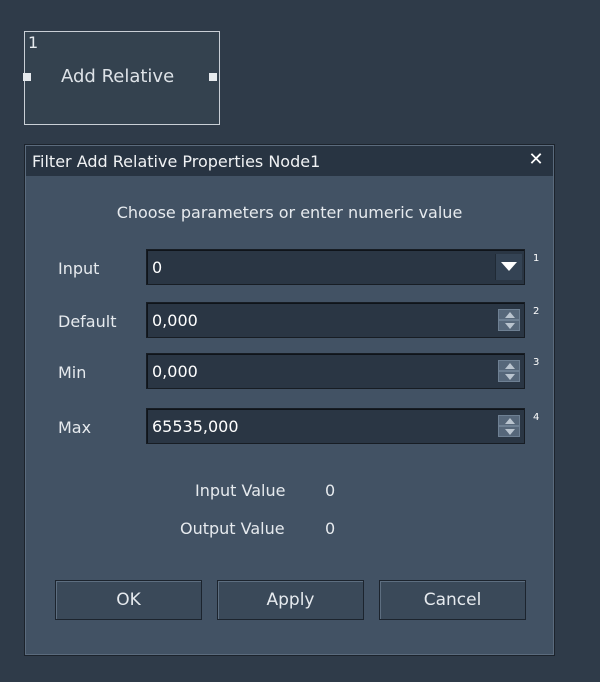 The width and height of the screenshot is (600, 682). I want to click on filter-node: 1 Add Relative, so click(121, 78).